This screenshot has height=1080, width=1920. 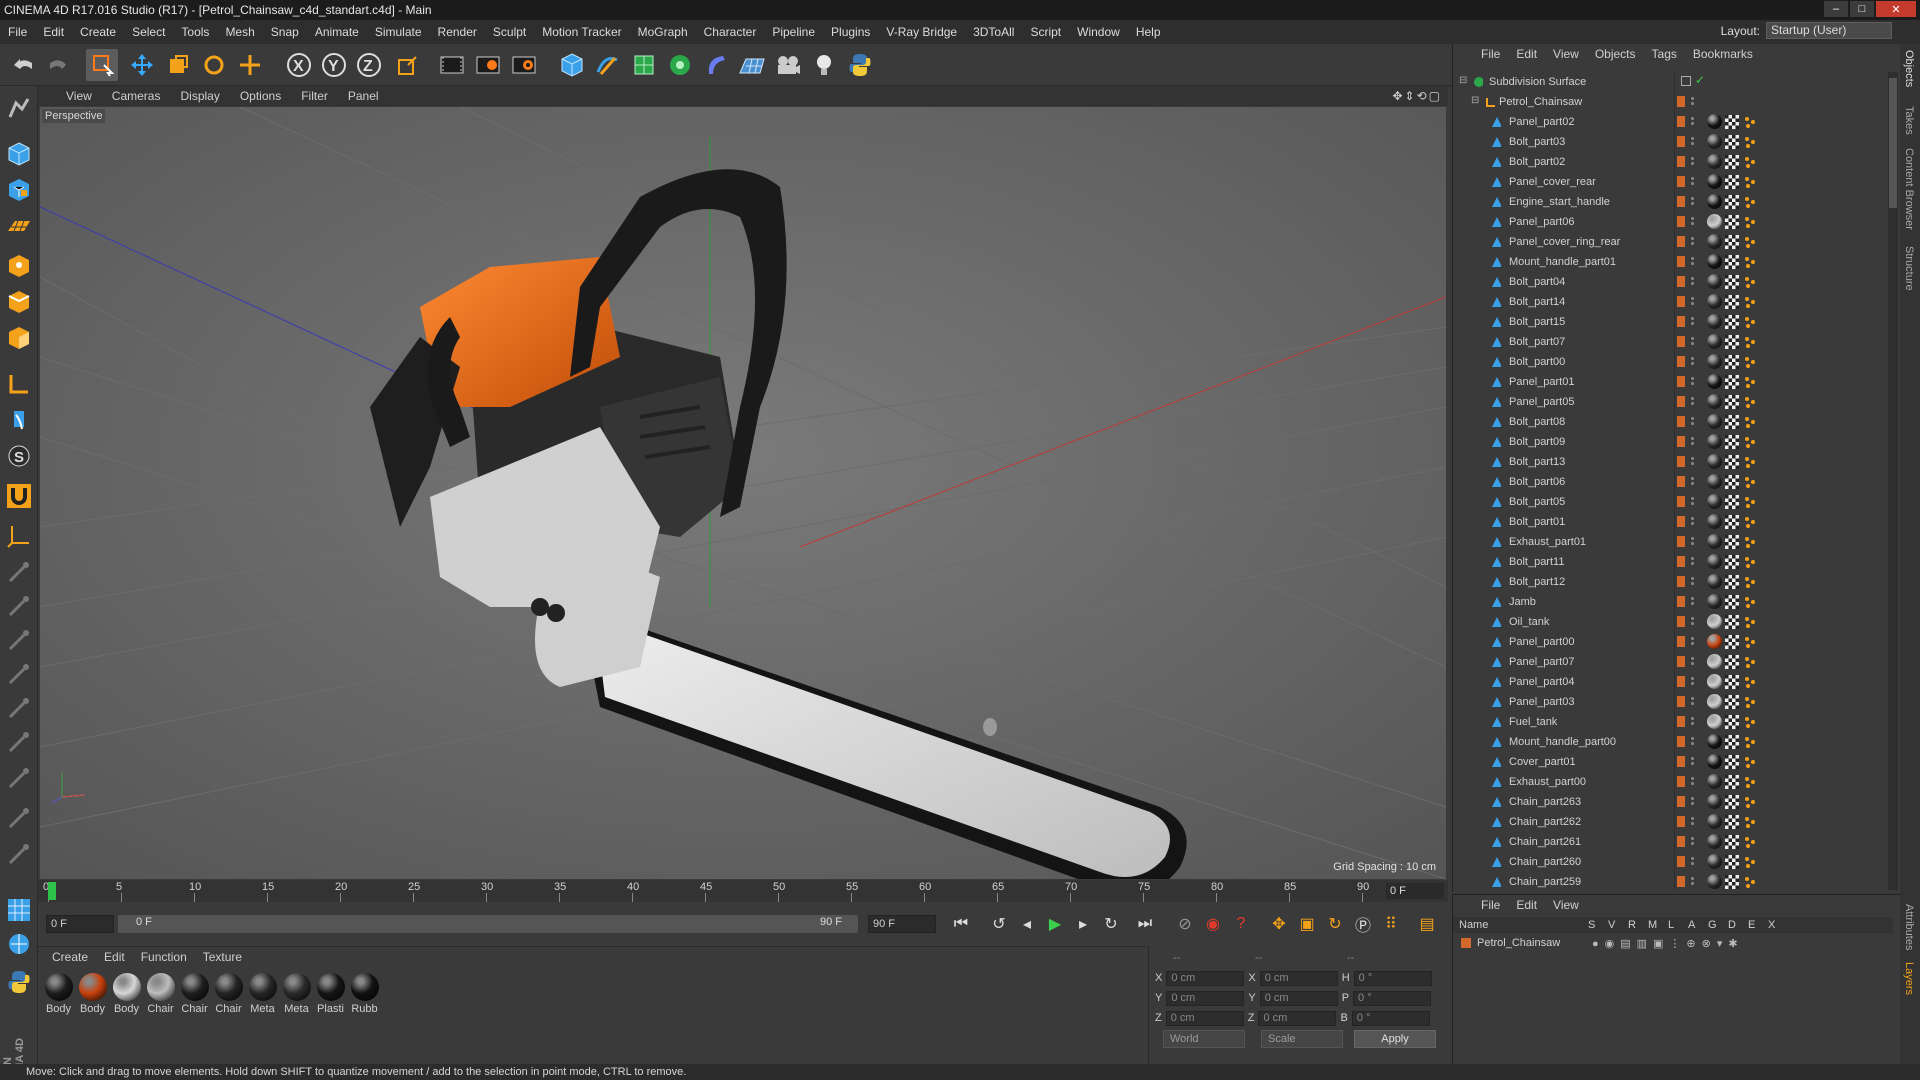 I want to click on layout-dropdown: Startup (User), so click(x=1829, y=30).